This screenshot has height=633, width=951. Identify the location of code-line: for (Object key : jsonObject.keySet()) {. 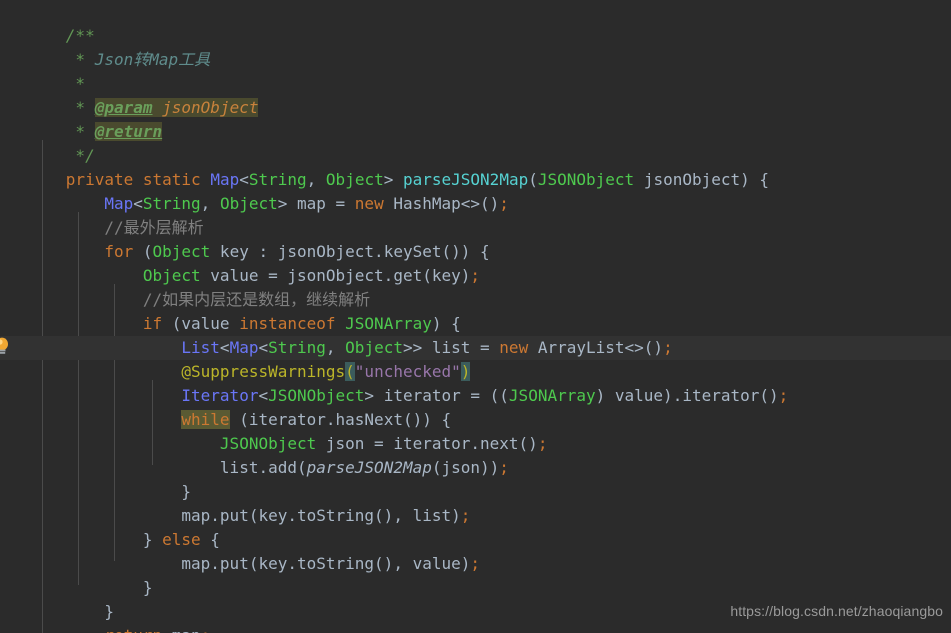
(244, 238).